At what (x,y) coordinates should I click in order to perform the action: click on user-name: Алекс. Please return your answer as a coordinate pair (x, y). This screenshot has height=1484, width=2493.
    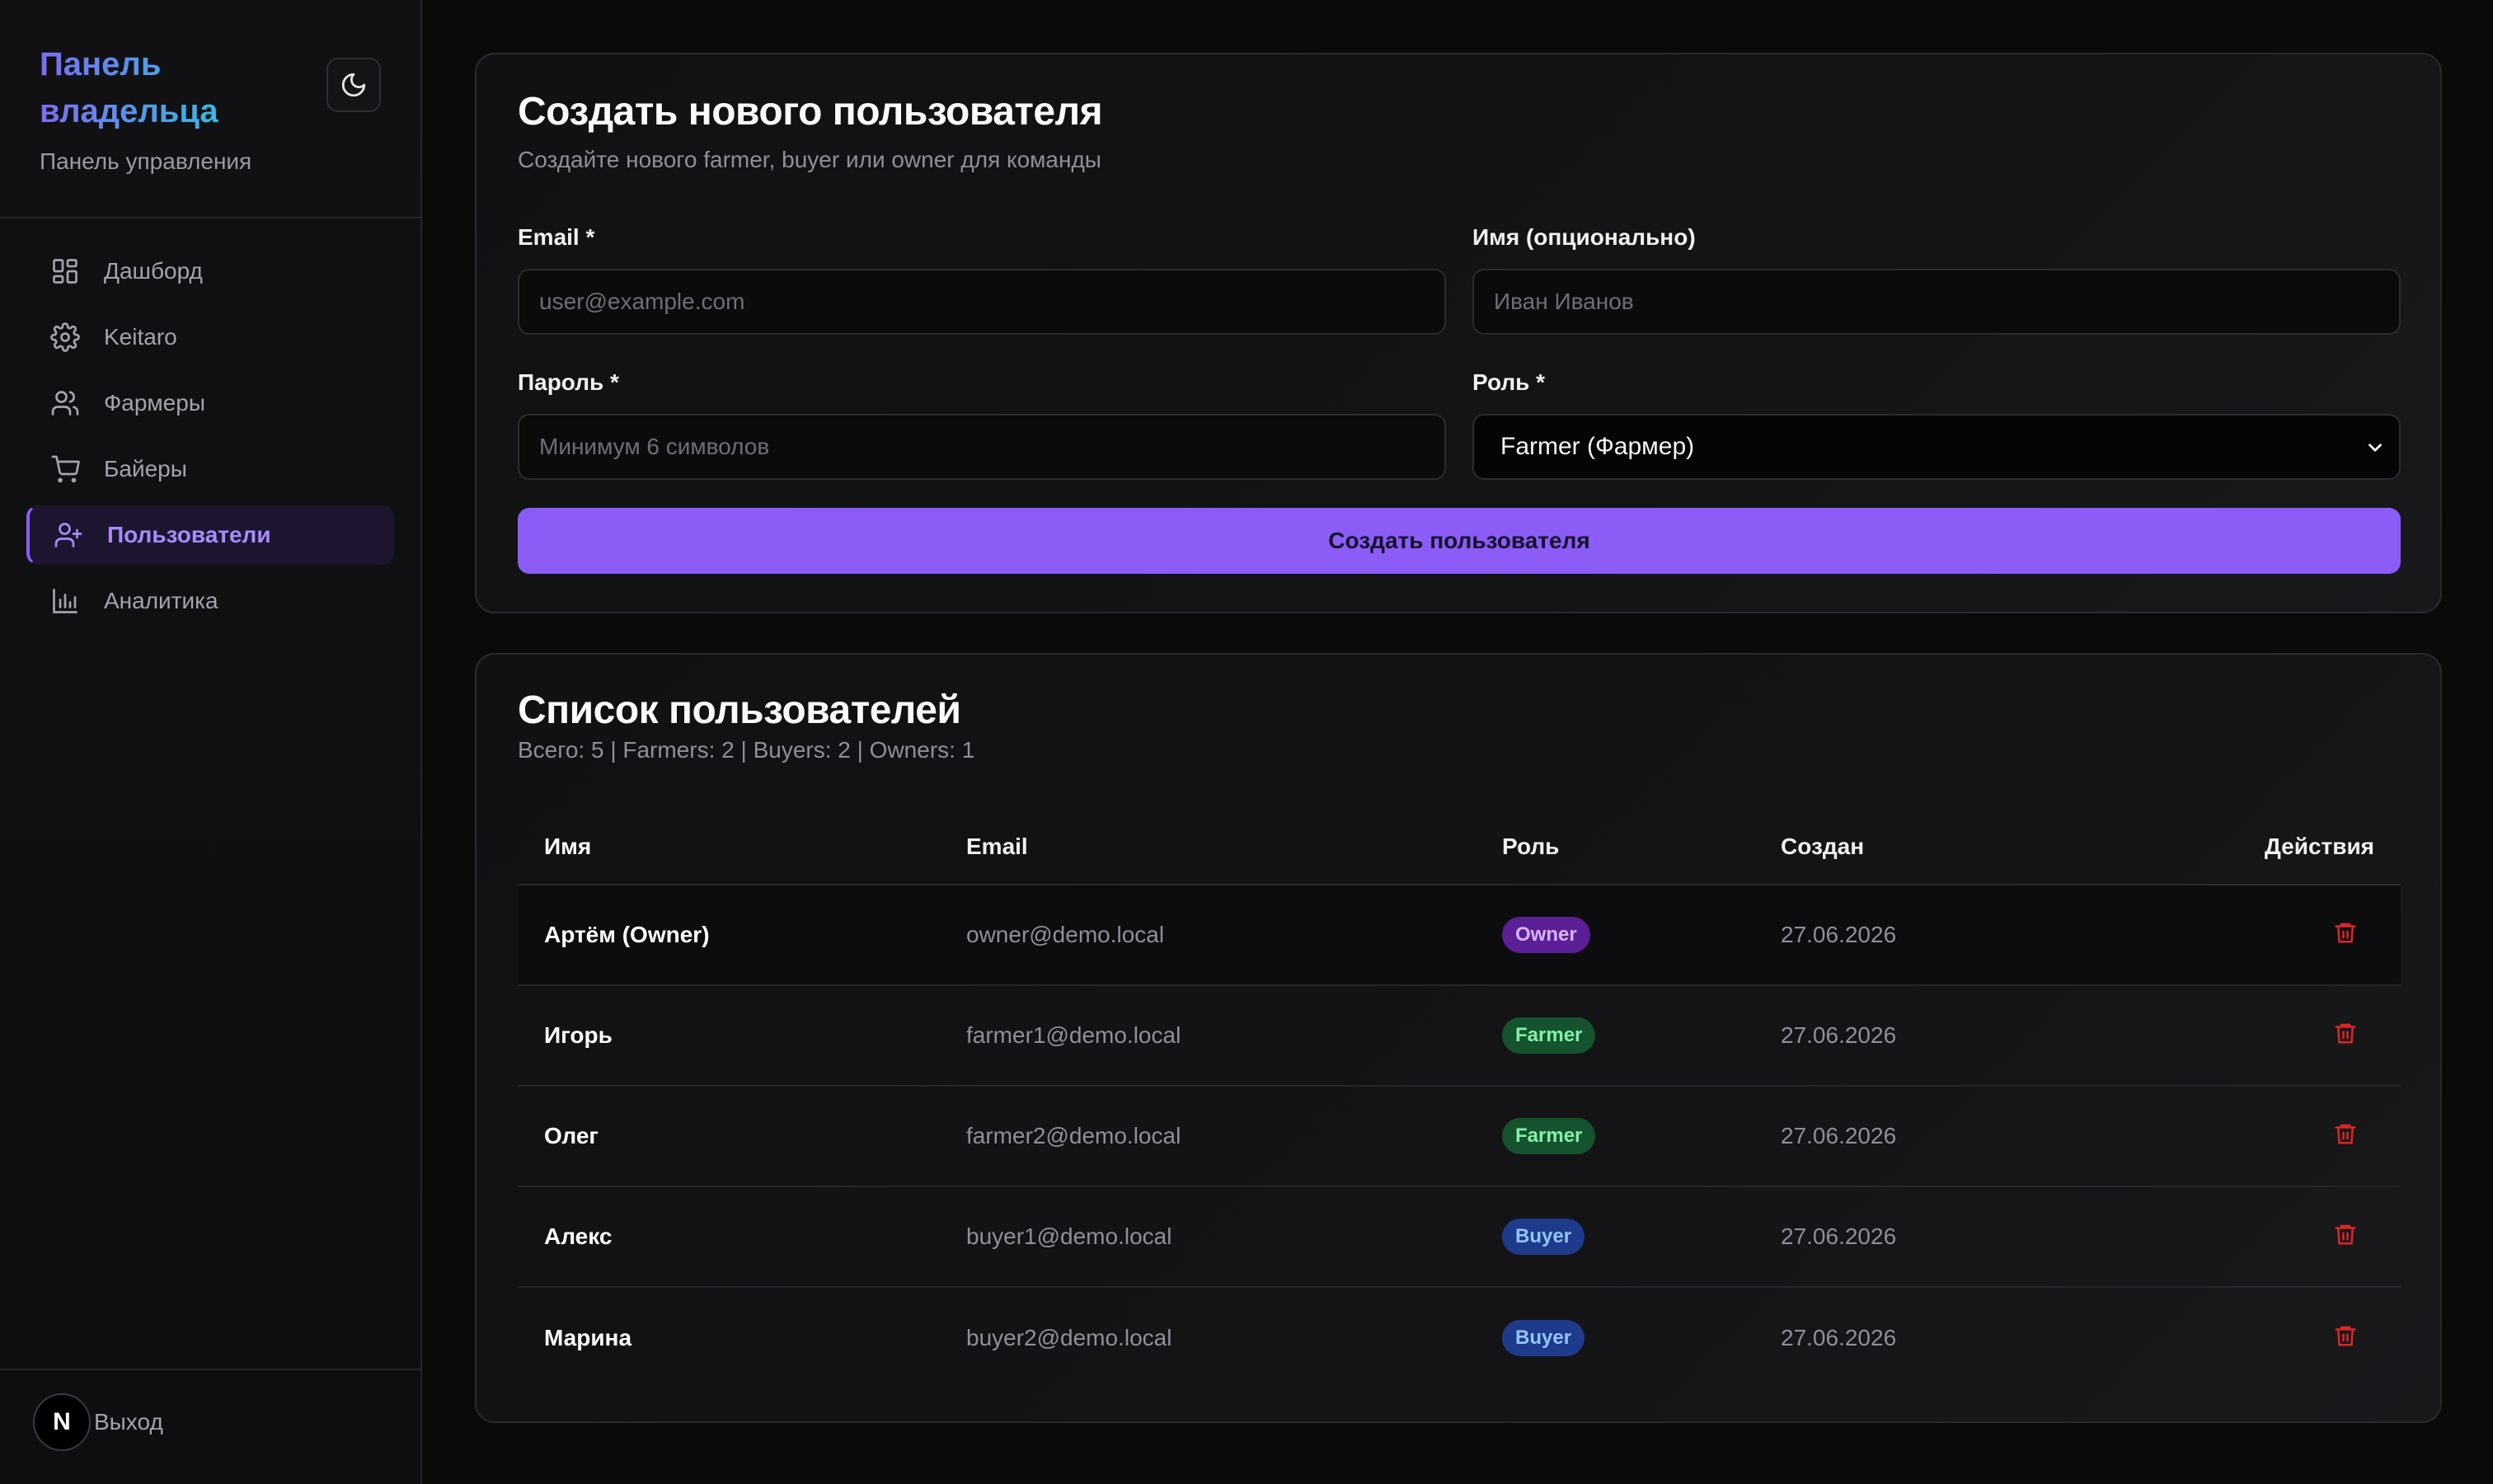
    Looking at the image, I should click on (578, 1236).